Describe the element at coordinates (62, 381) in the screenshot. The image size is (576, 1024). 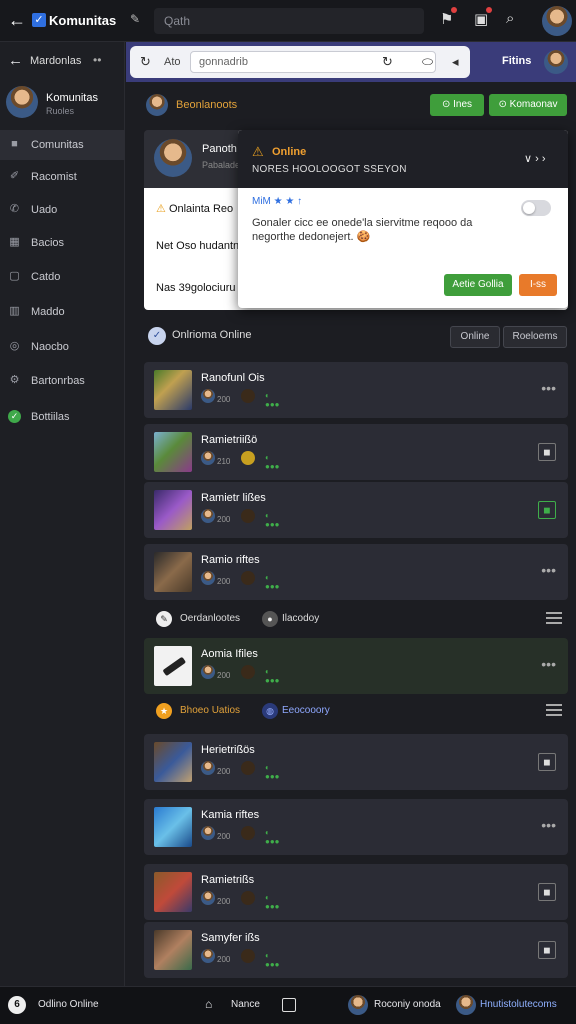
I see `sidebar-item-bartonrbas: ⚙ Bartonrbas` at that location.